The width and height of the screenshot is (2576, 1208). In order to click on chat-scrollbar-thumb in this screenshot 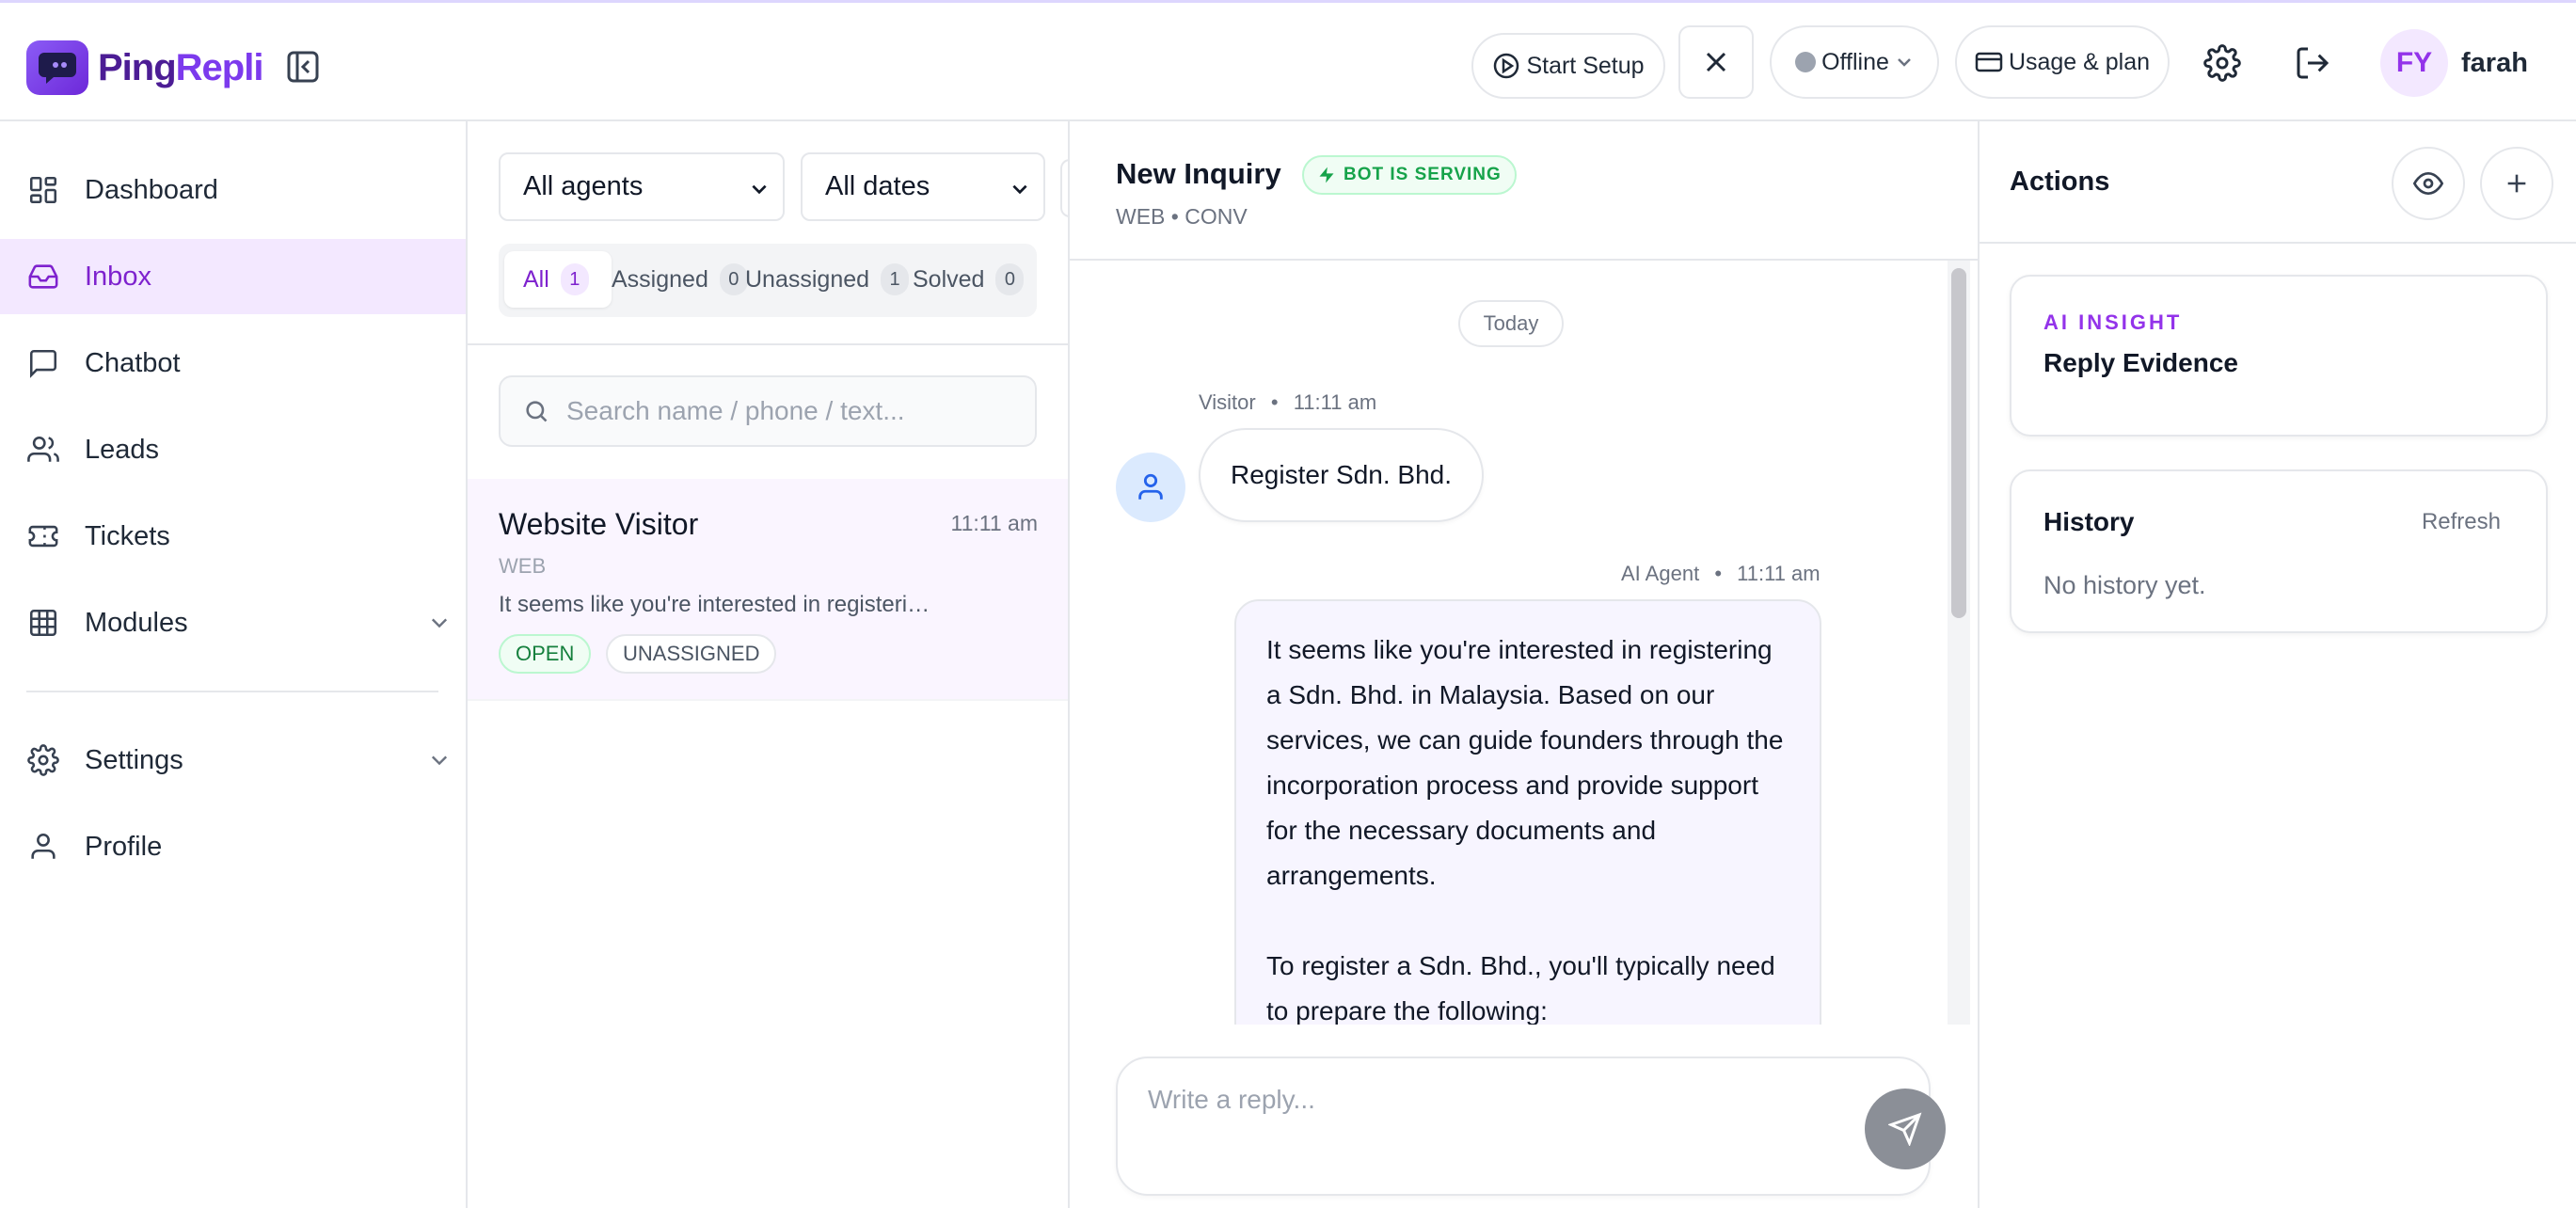, I will do `click(1958, 443)`.